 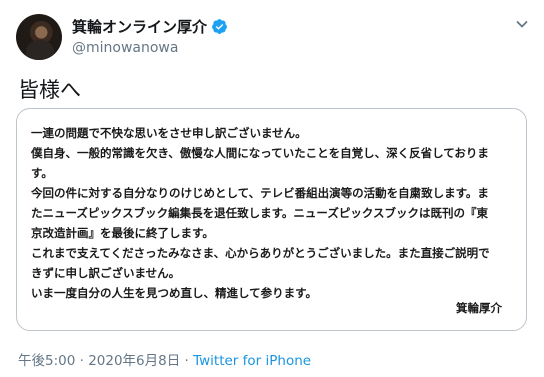 What do you see at coordinates (99, 361) in the screenshot?
I see `timestamp: 午後5:00 · 2020年6月8日` at bounding box center [99, 361].